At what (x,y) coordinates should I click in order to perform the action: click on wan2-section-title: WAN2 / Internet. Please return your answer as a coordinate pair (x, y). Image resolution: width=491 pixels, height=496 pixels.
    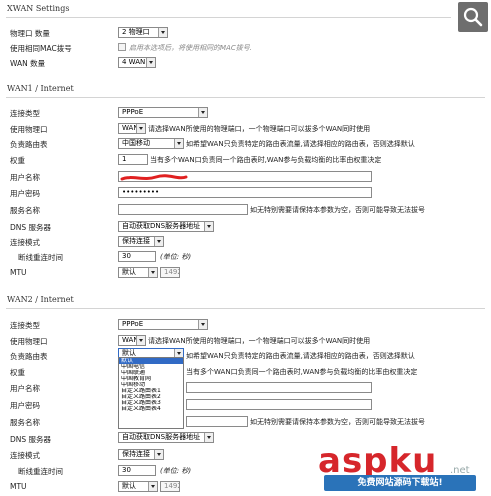
    Looking at the image, I should click on (40, 299).